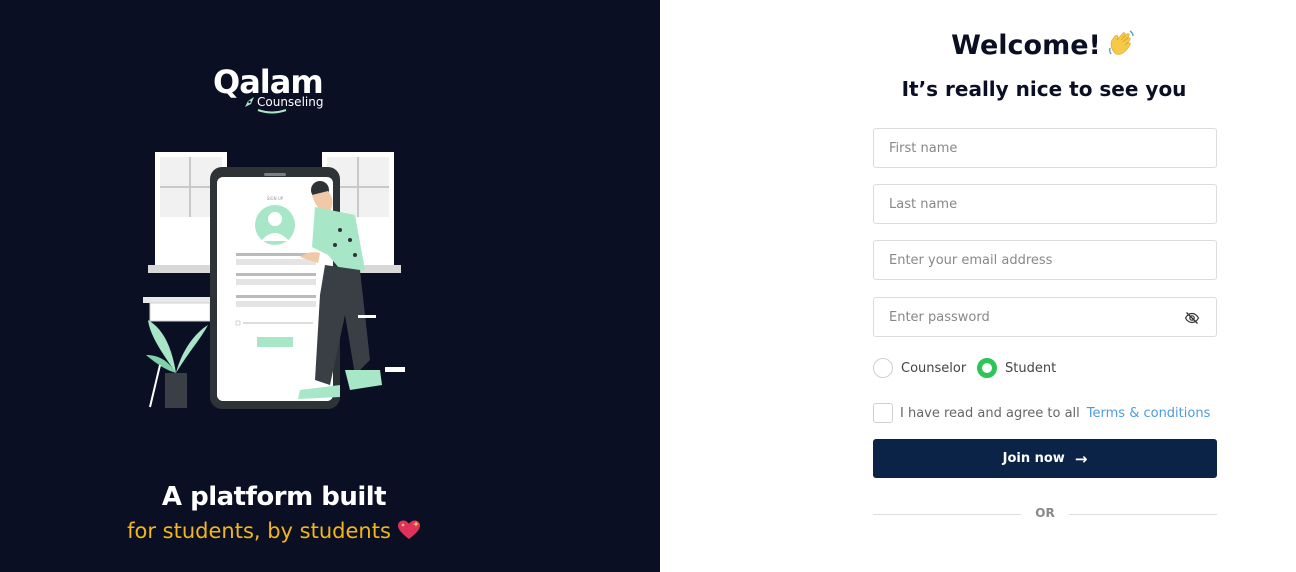  I want to click on logo: Qalam Counseling, so click(278, 89).